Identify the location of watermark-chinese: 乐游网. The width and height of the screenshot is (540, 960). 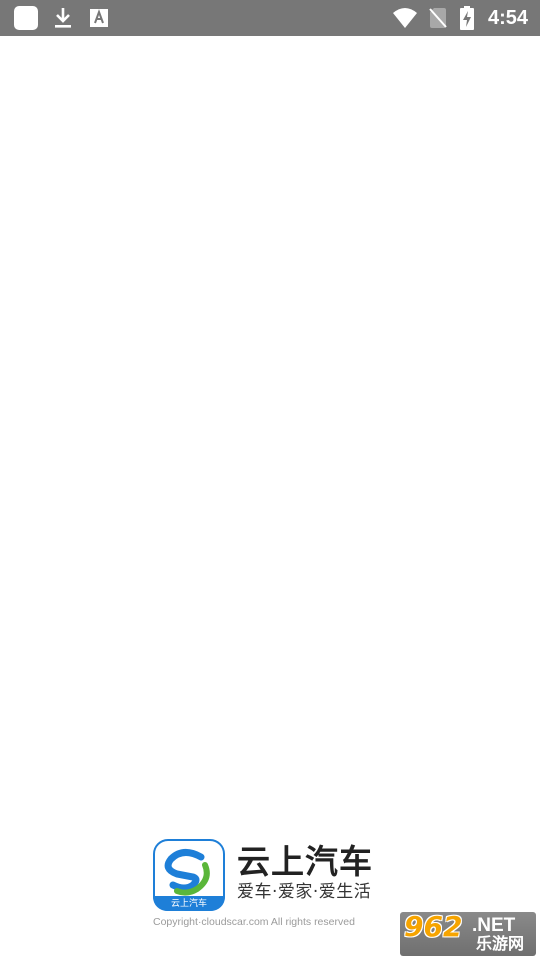
(500, 943).